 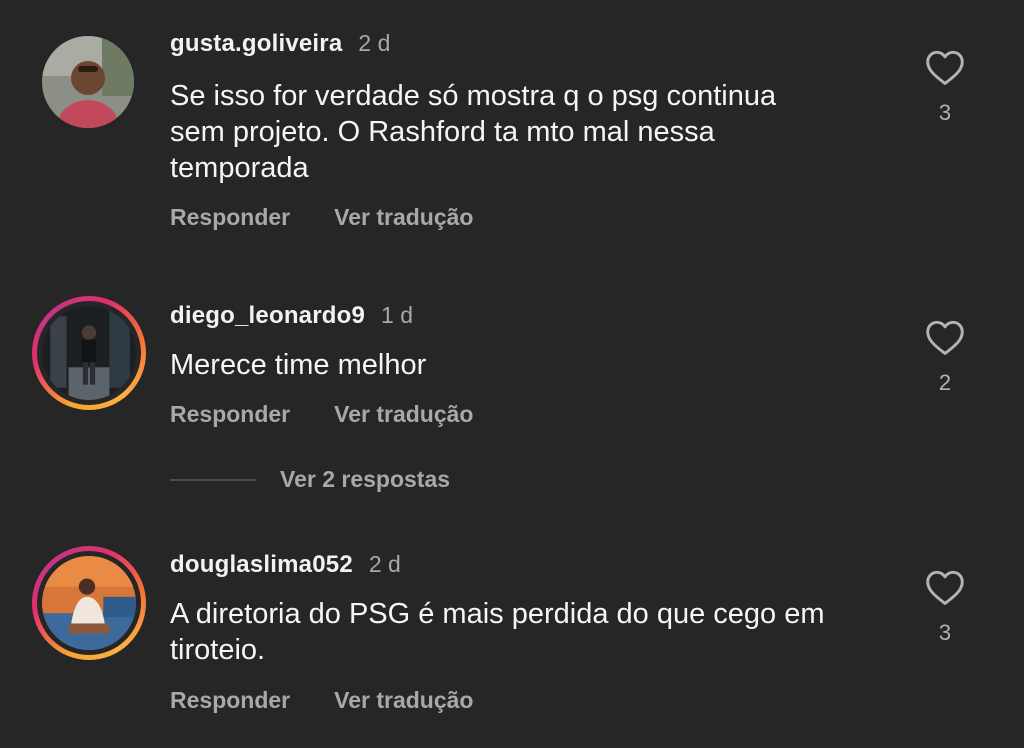 I want to click on timestamp: 1 d, so click(x=397, y=315).